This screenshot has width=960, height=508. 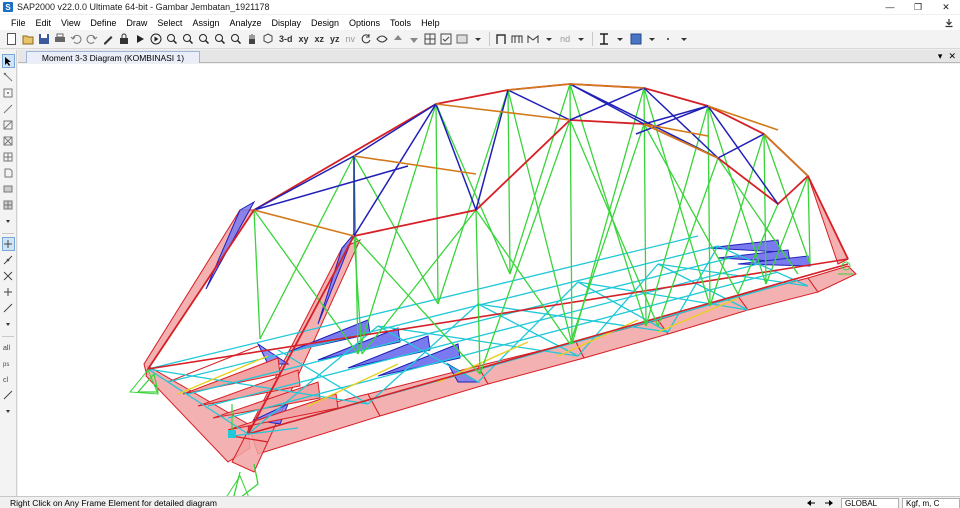 What do you see at coordinates (829, 503) in the screenshot?
I see `arrow-right-icon` at bounding box center [829, 503].